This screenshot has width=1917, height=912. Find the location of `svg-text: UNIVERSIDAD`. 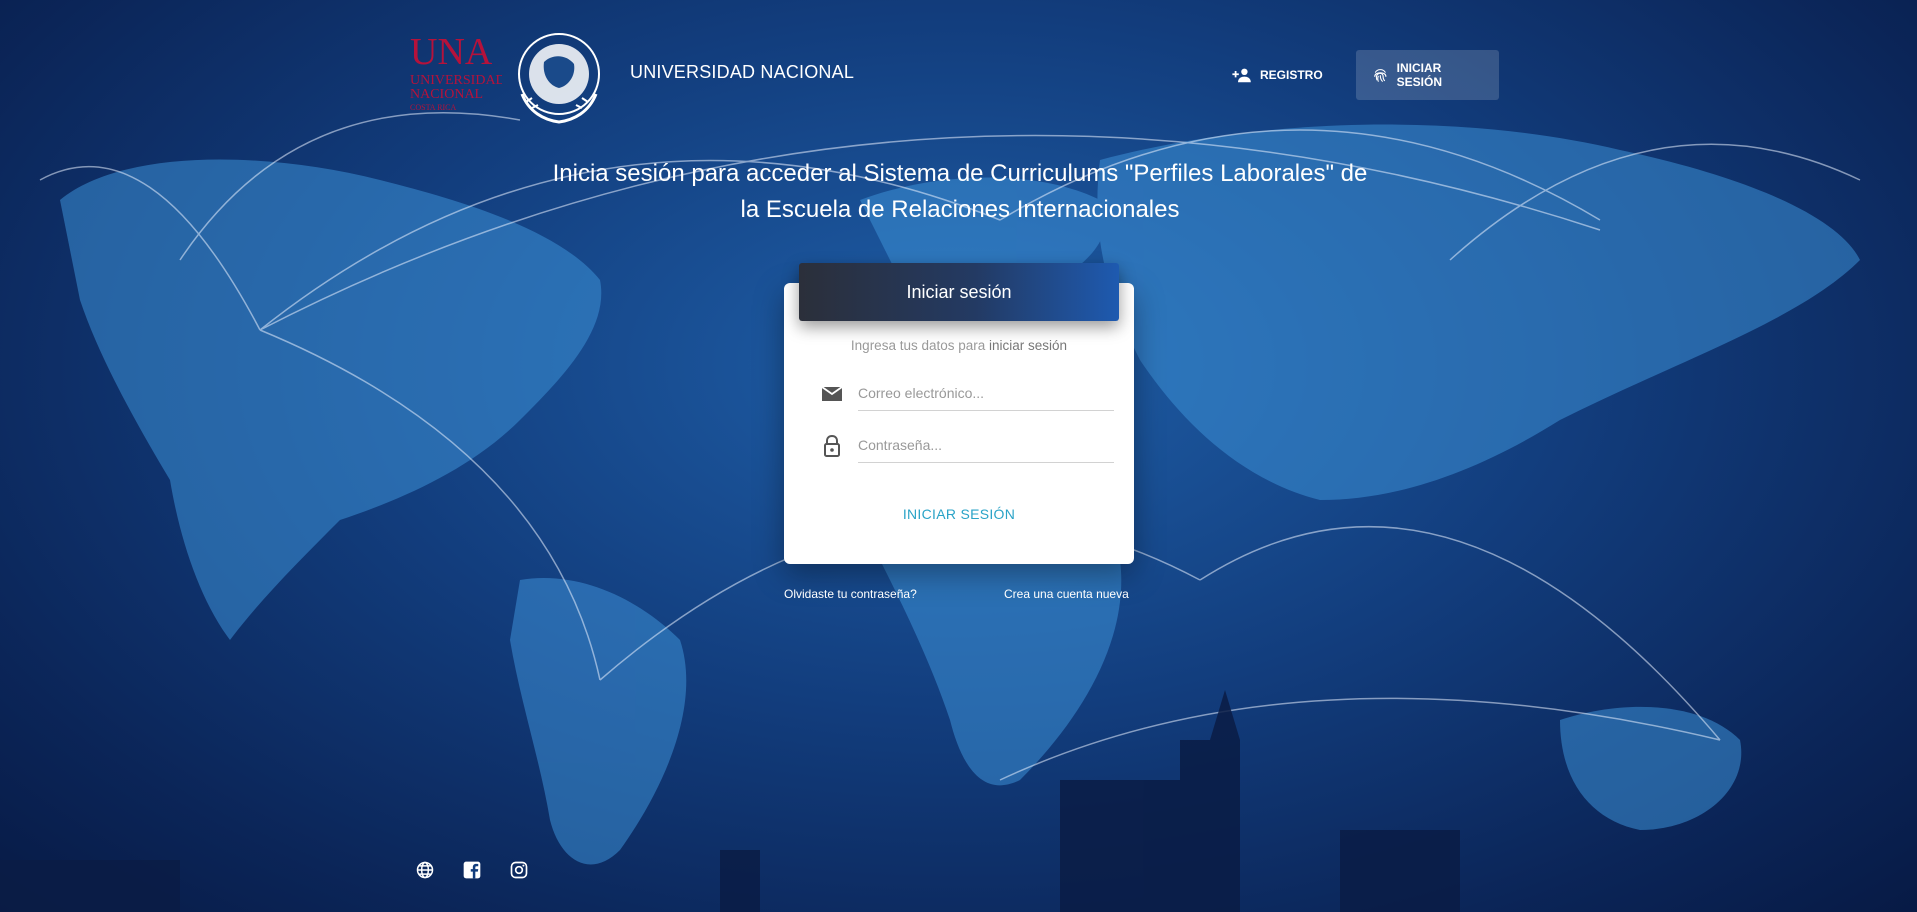

svg-text: UNIVERSIDAD is located at coordinates (456, 80).